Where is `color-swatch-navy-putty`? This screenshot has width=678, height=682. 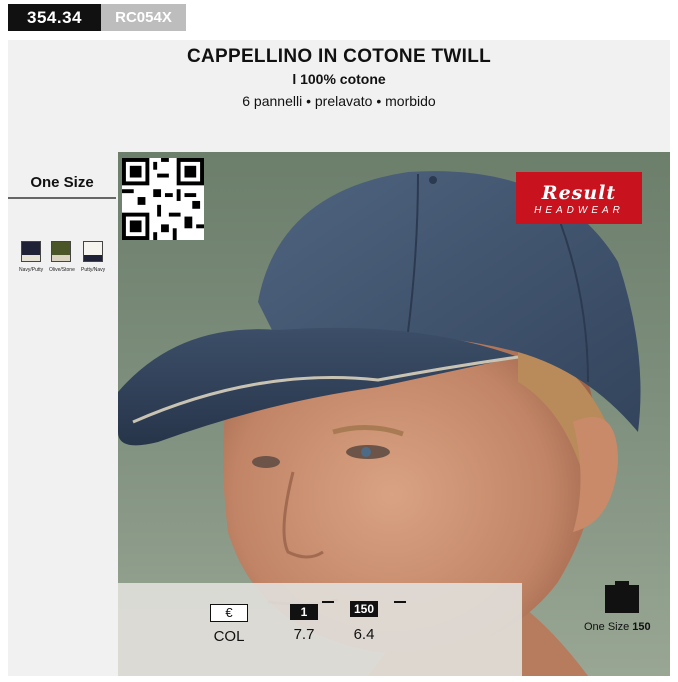 color-swatch-navy-putty is located at coordinates (31, 251).